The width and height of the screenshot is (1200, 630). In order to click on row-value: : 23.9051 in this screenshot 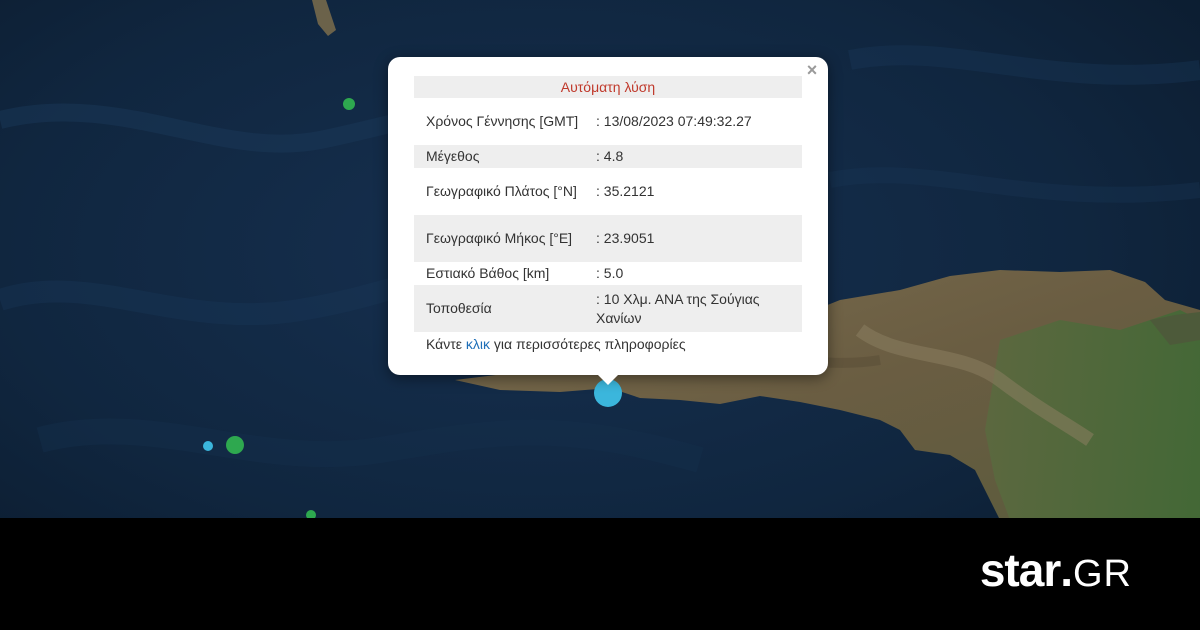, I will do `click(699, 238)`.